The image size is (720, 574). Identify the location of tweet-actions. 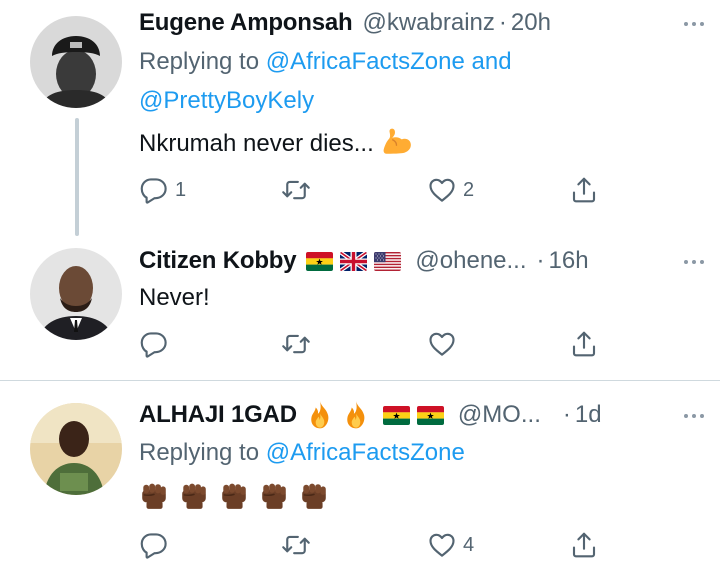
(374, 344).